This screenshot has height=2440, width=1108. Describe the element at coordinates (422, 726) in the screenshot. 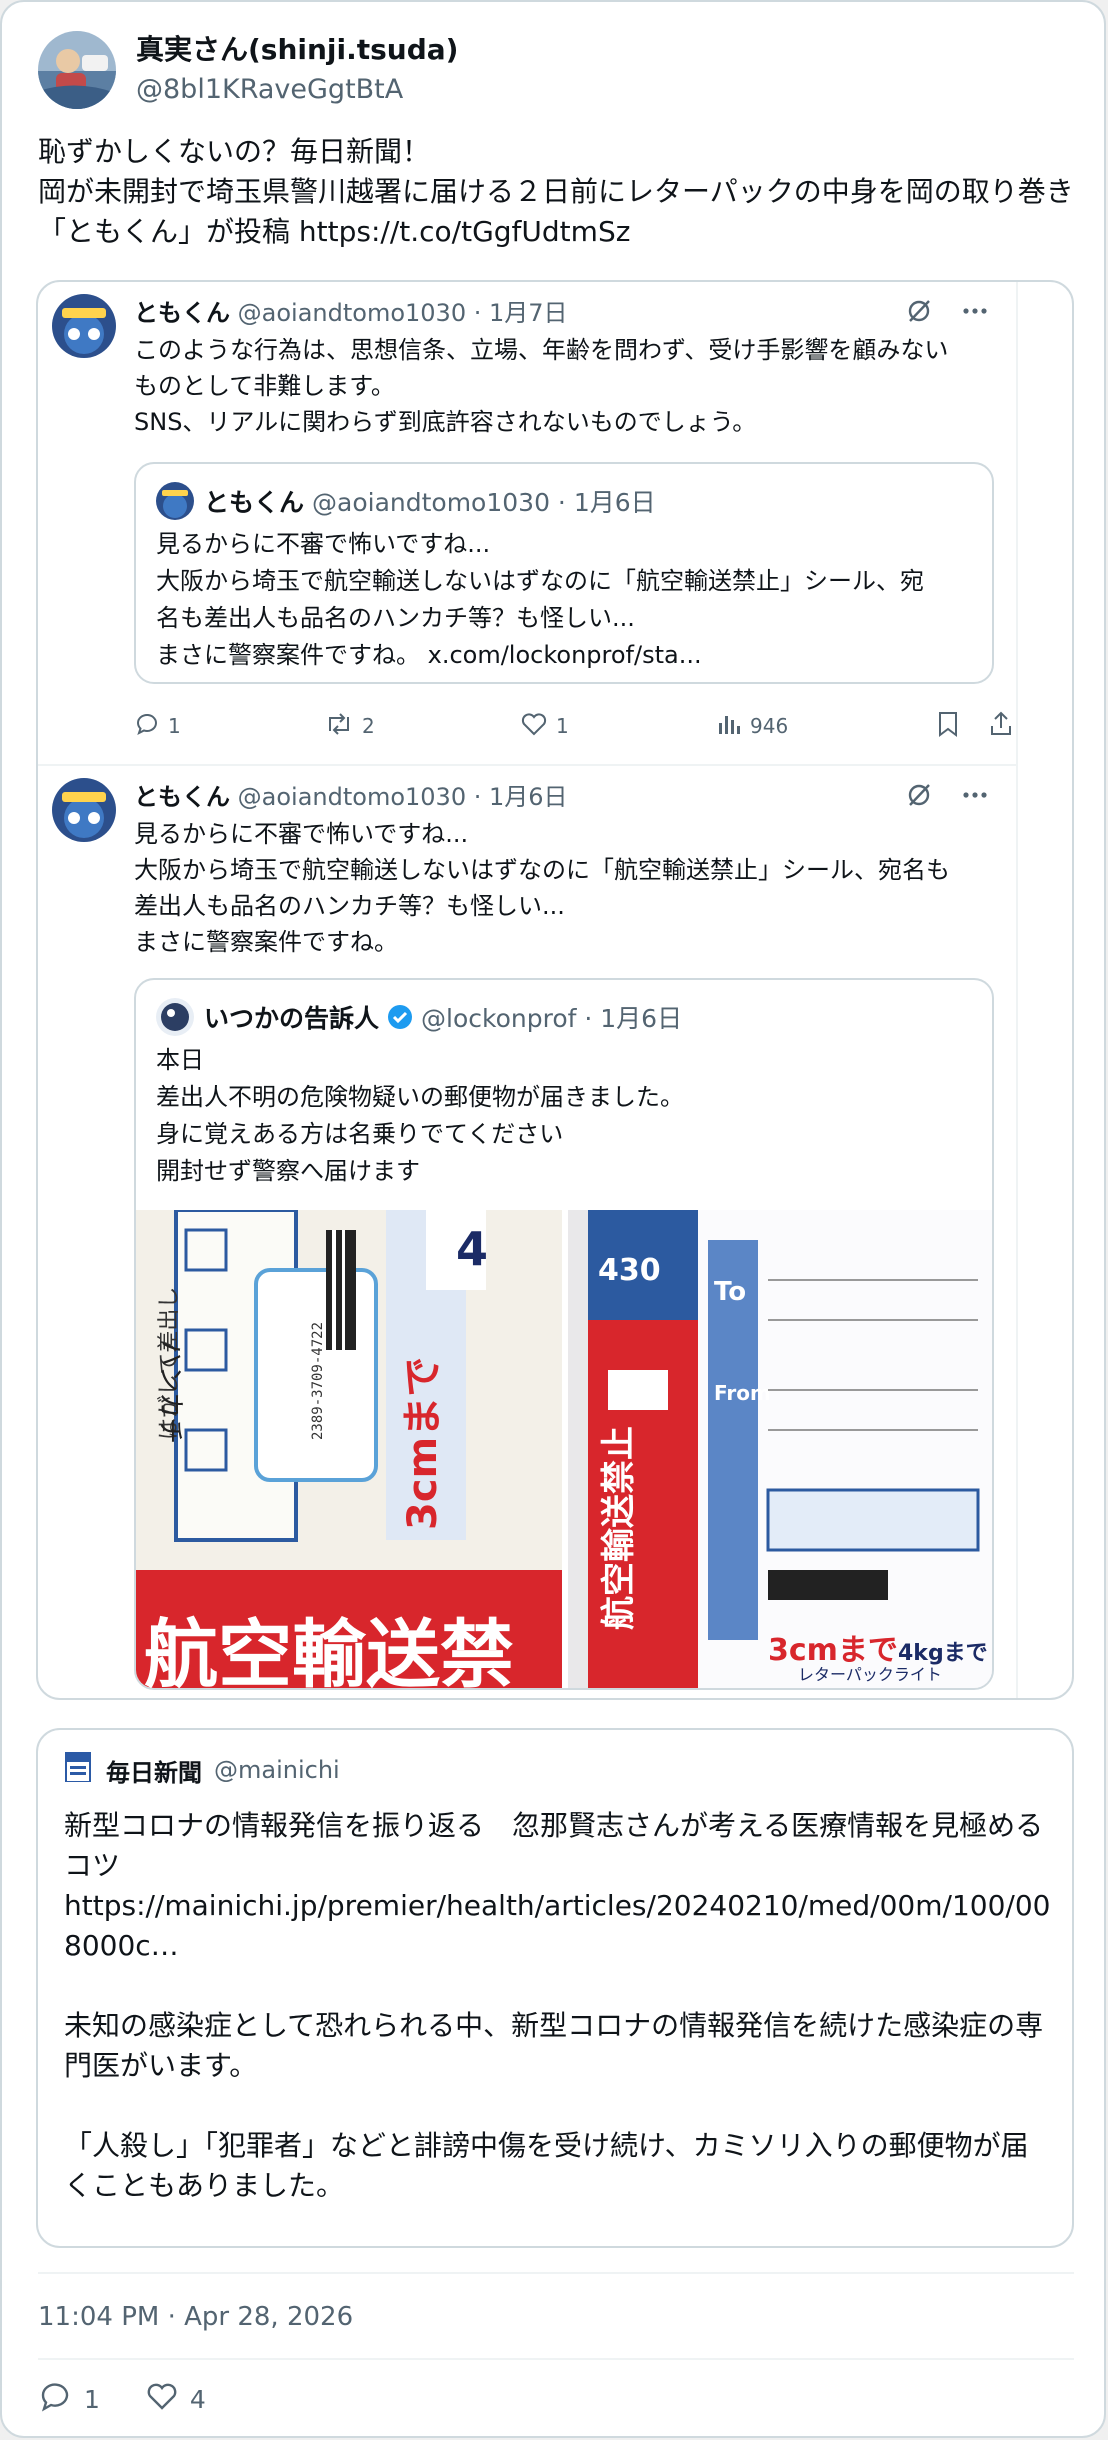

I see `retweet-action: 2` at that location.